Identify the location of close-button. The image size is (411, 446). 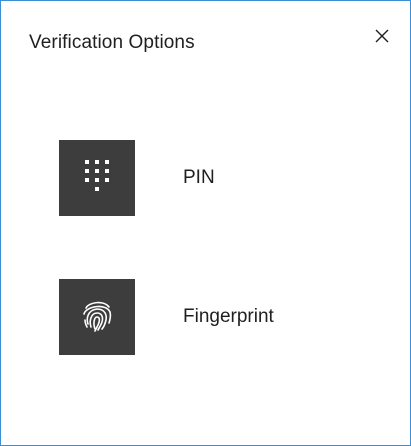
(382, 38).